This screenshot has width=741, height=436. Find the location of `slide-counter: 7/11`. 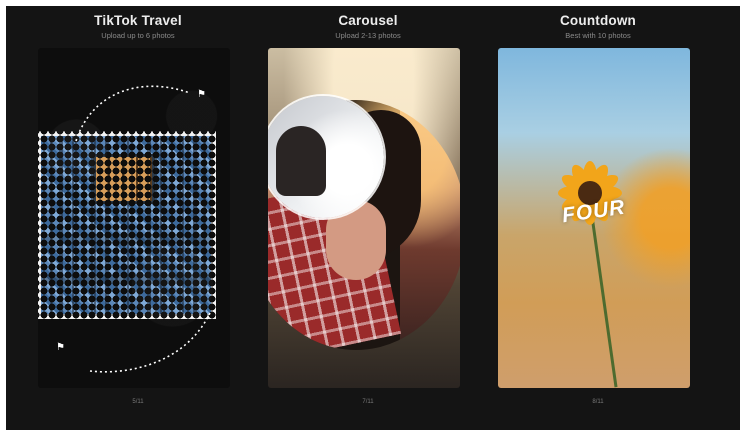

slide-counter: 7/11 is located at coordinates (368, 402).